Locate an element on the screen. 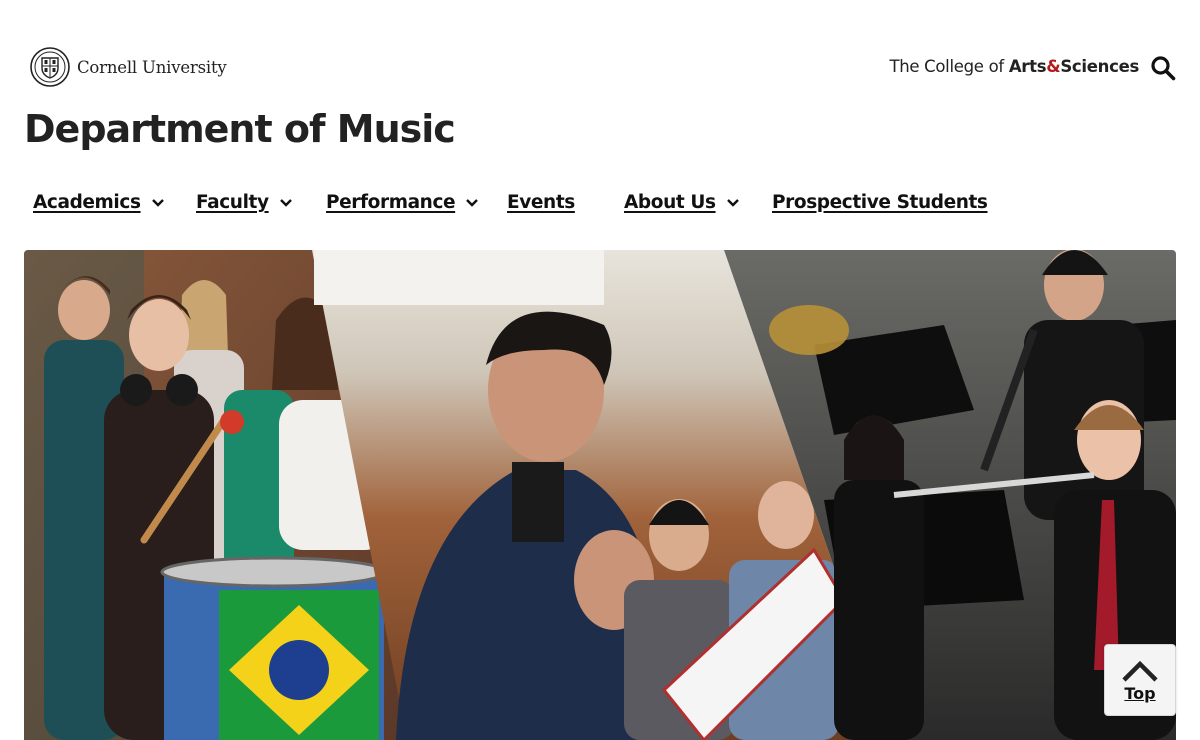  college-link: The College of Arts&Sciences is located at coordinates (1014, 66).